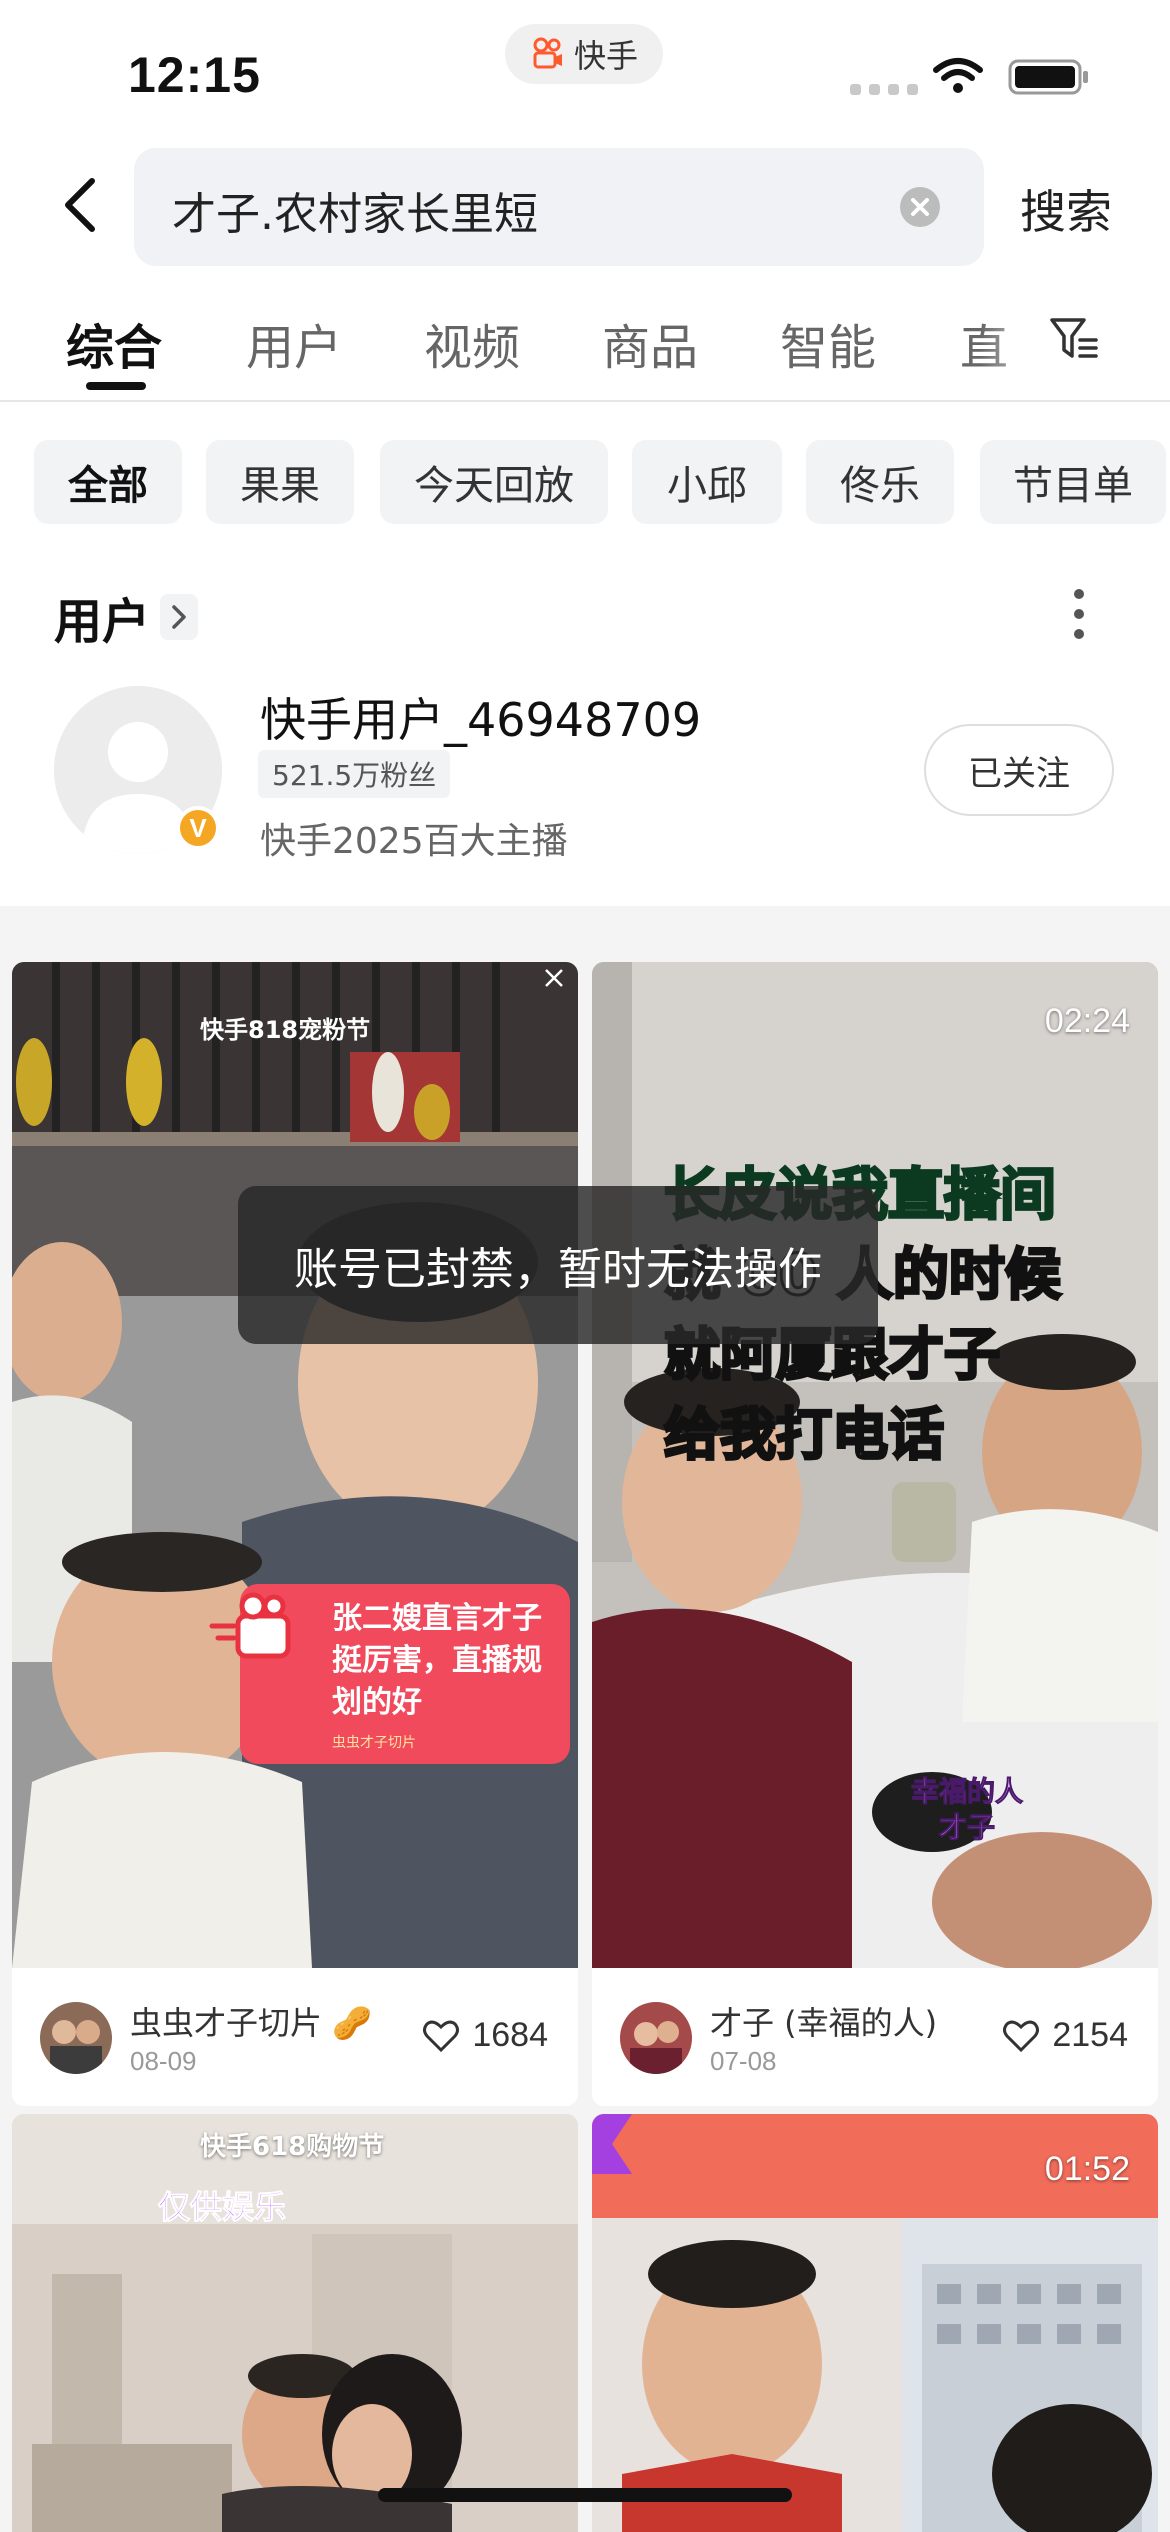 The image size is (1170, 2532). I want to click on app-indicator-pill: 快手, so click(584, 54).